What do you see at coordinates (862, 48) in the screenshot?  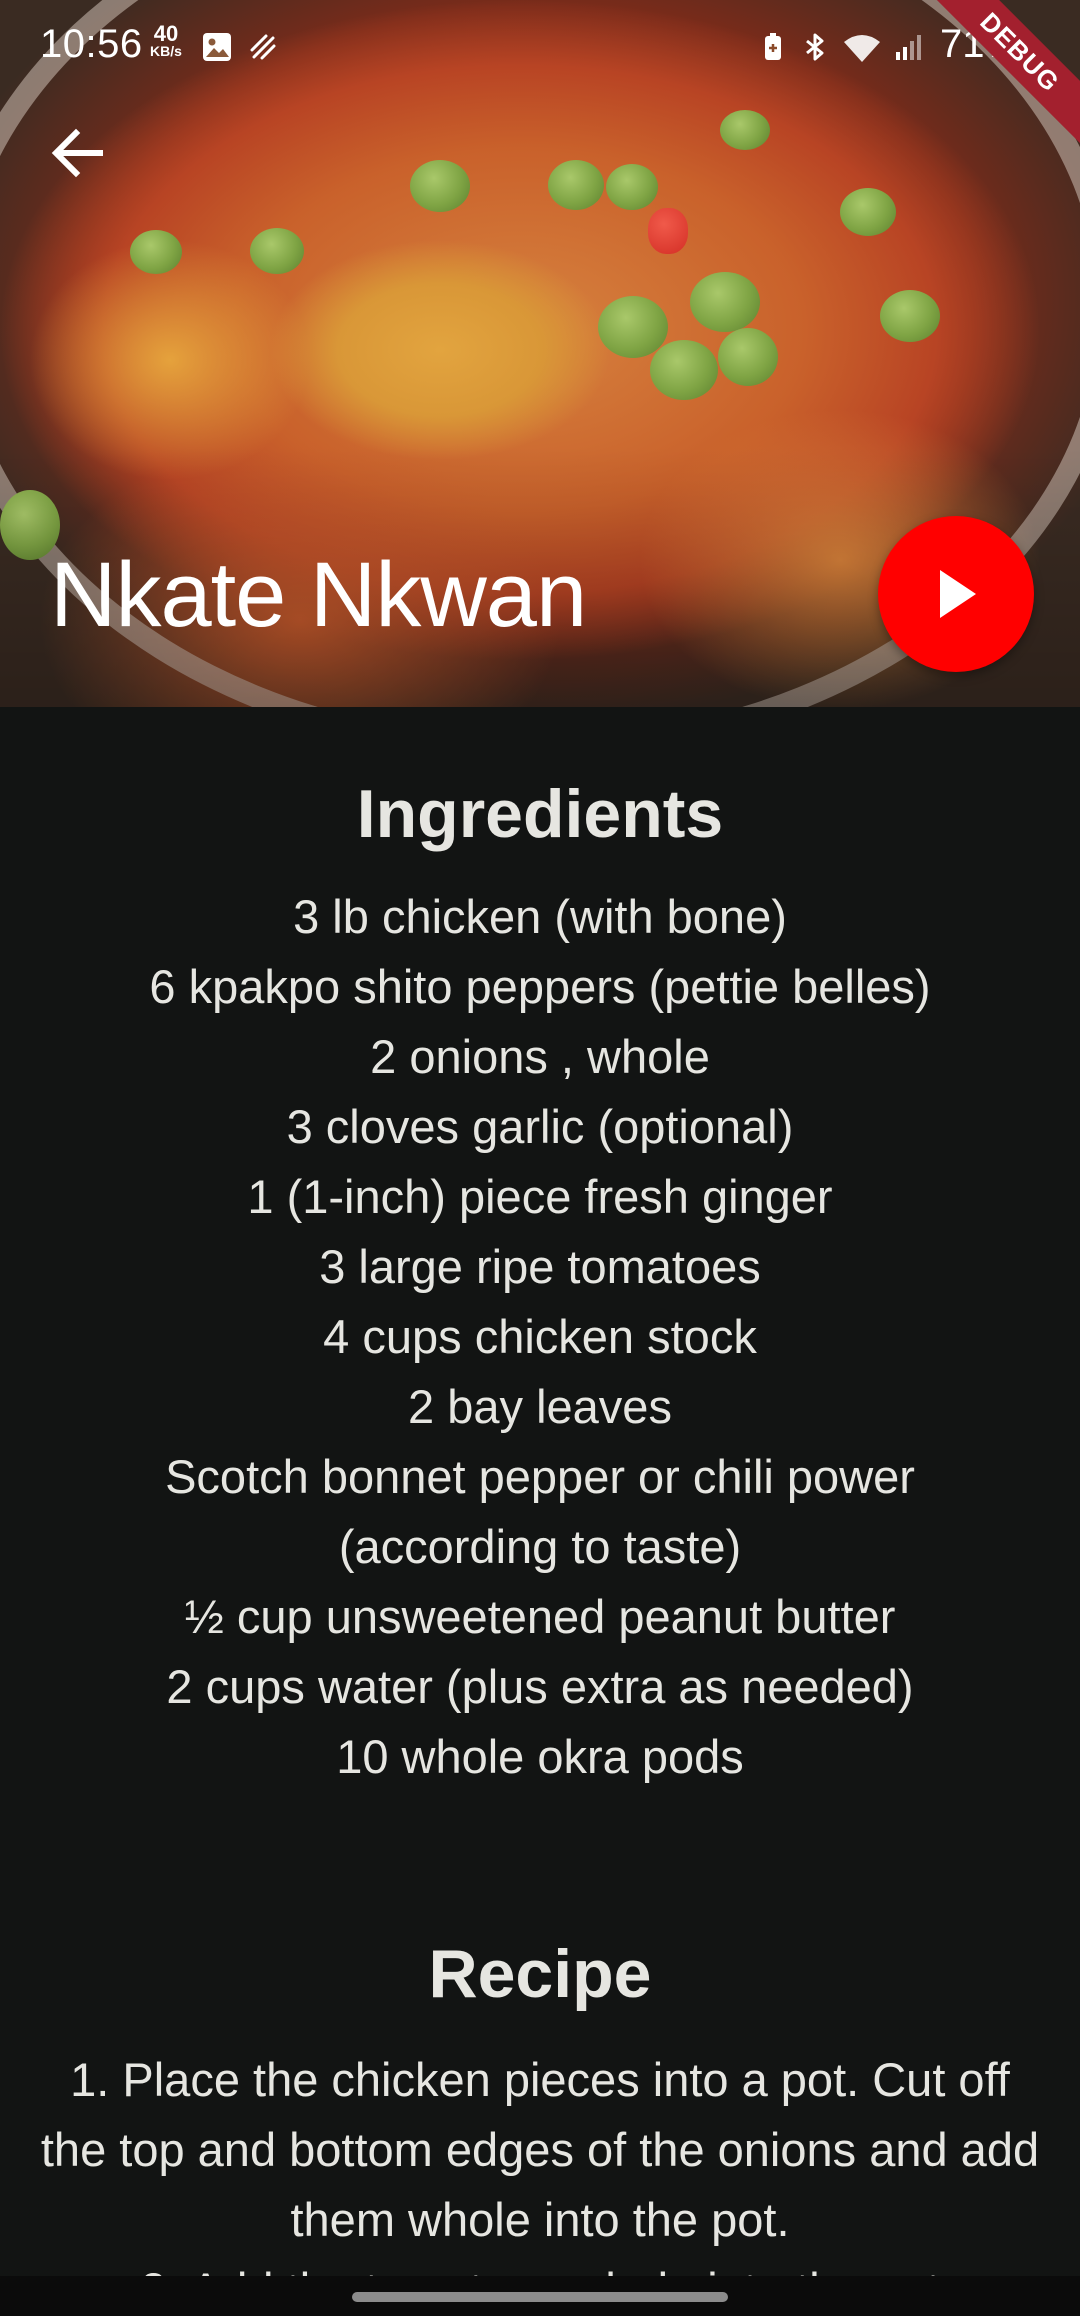 I see `wifi-icon` at bounding box center [862, 48].